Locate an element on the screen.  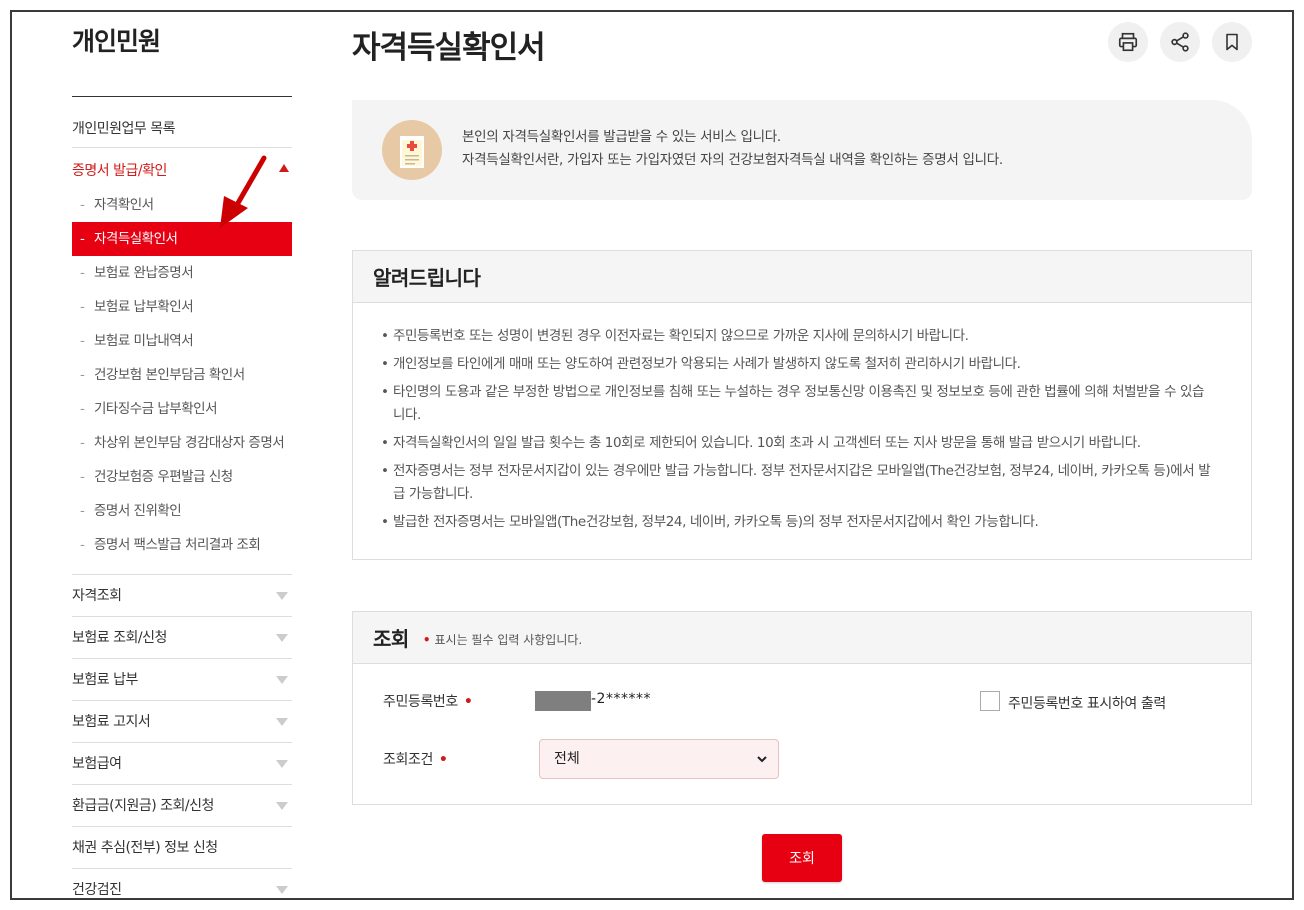
sidebar-category-item: 보험료 조회/신청 is located at coordinates (182, 637).